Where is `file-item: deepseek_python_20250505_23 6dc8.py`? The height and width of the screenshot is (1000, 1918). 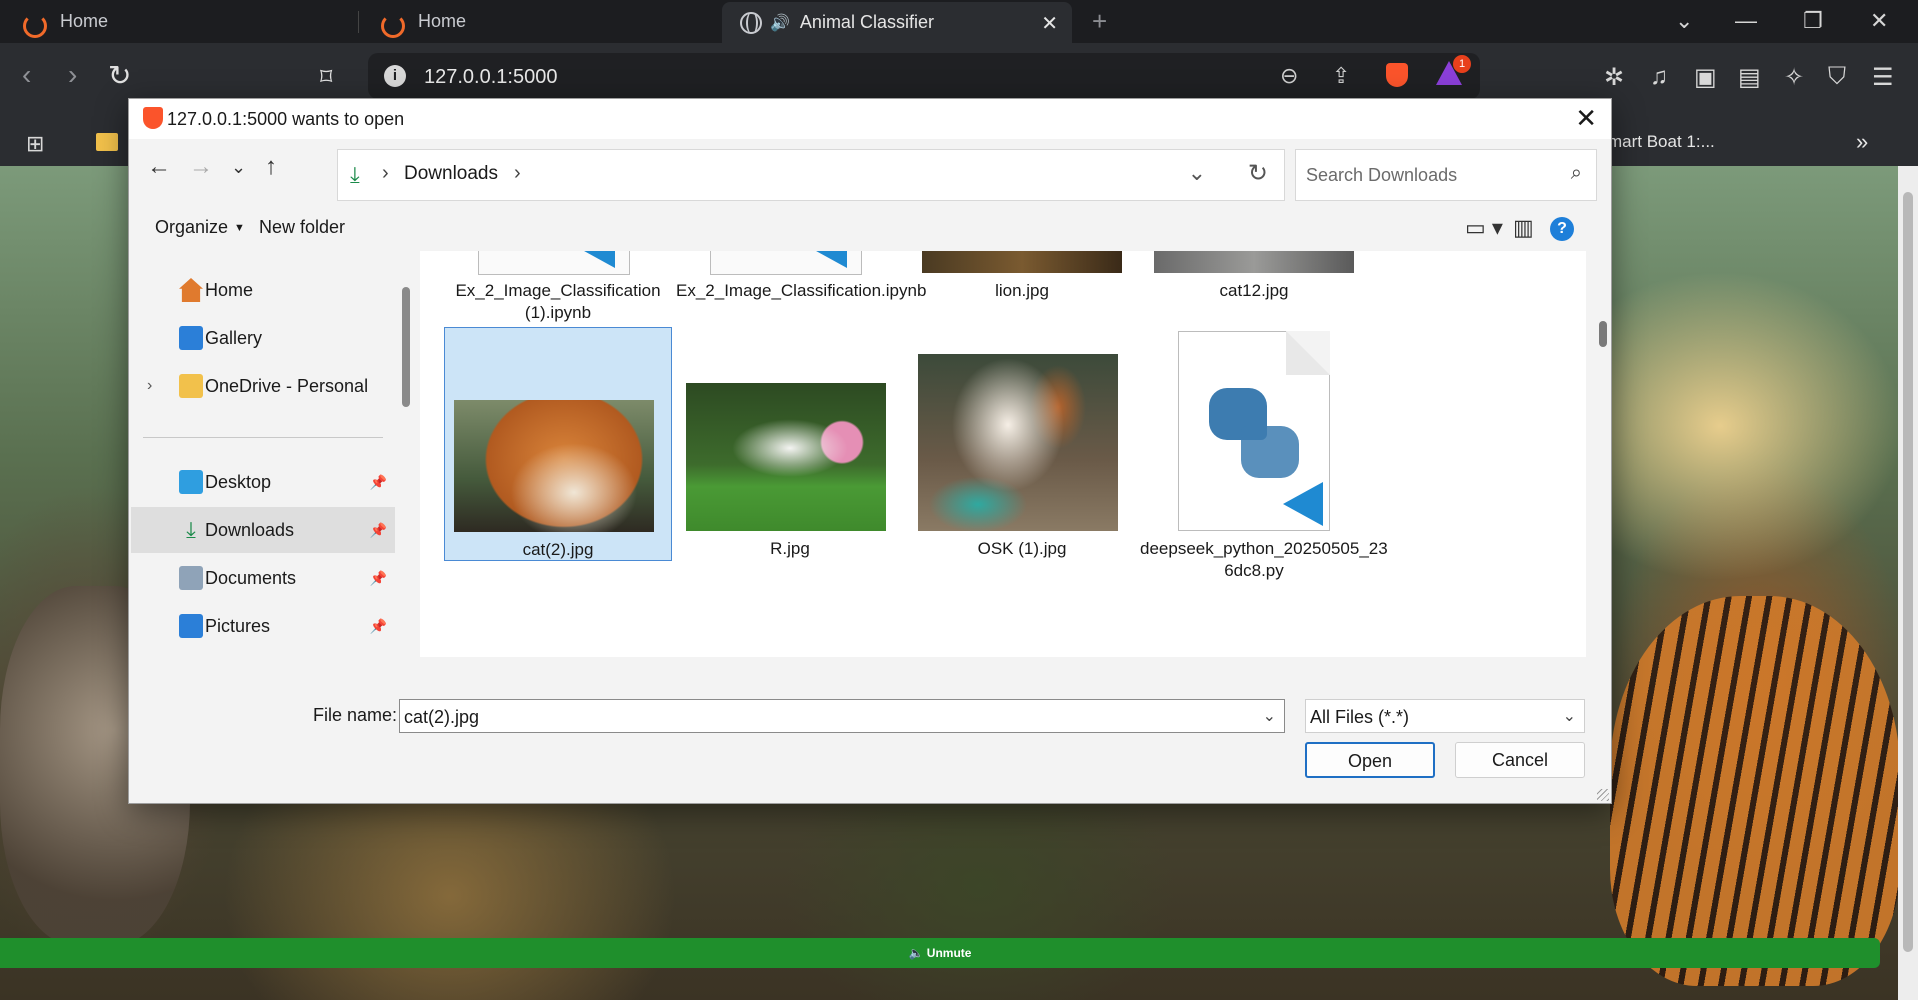
file-item: deepseek_python_20250505_23 6dc8.py is located at coordinates (1264, 455).